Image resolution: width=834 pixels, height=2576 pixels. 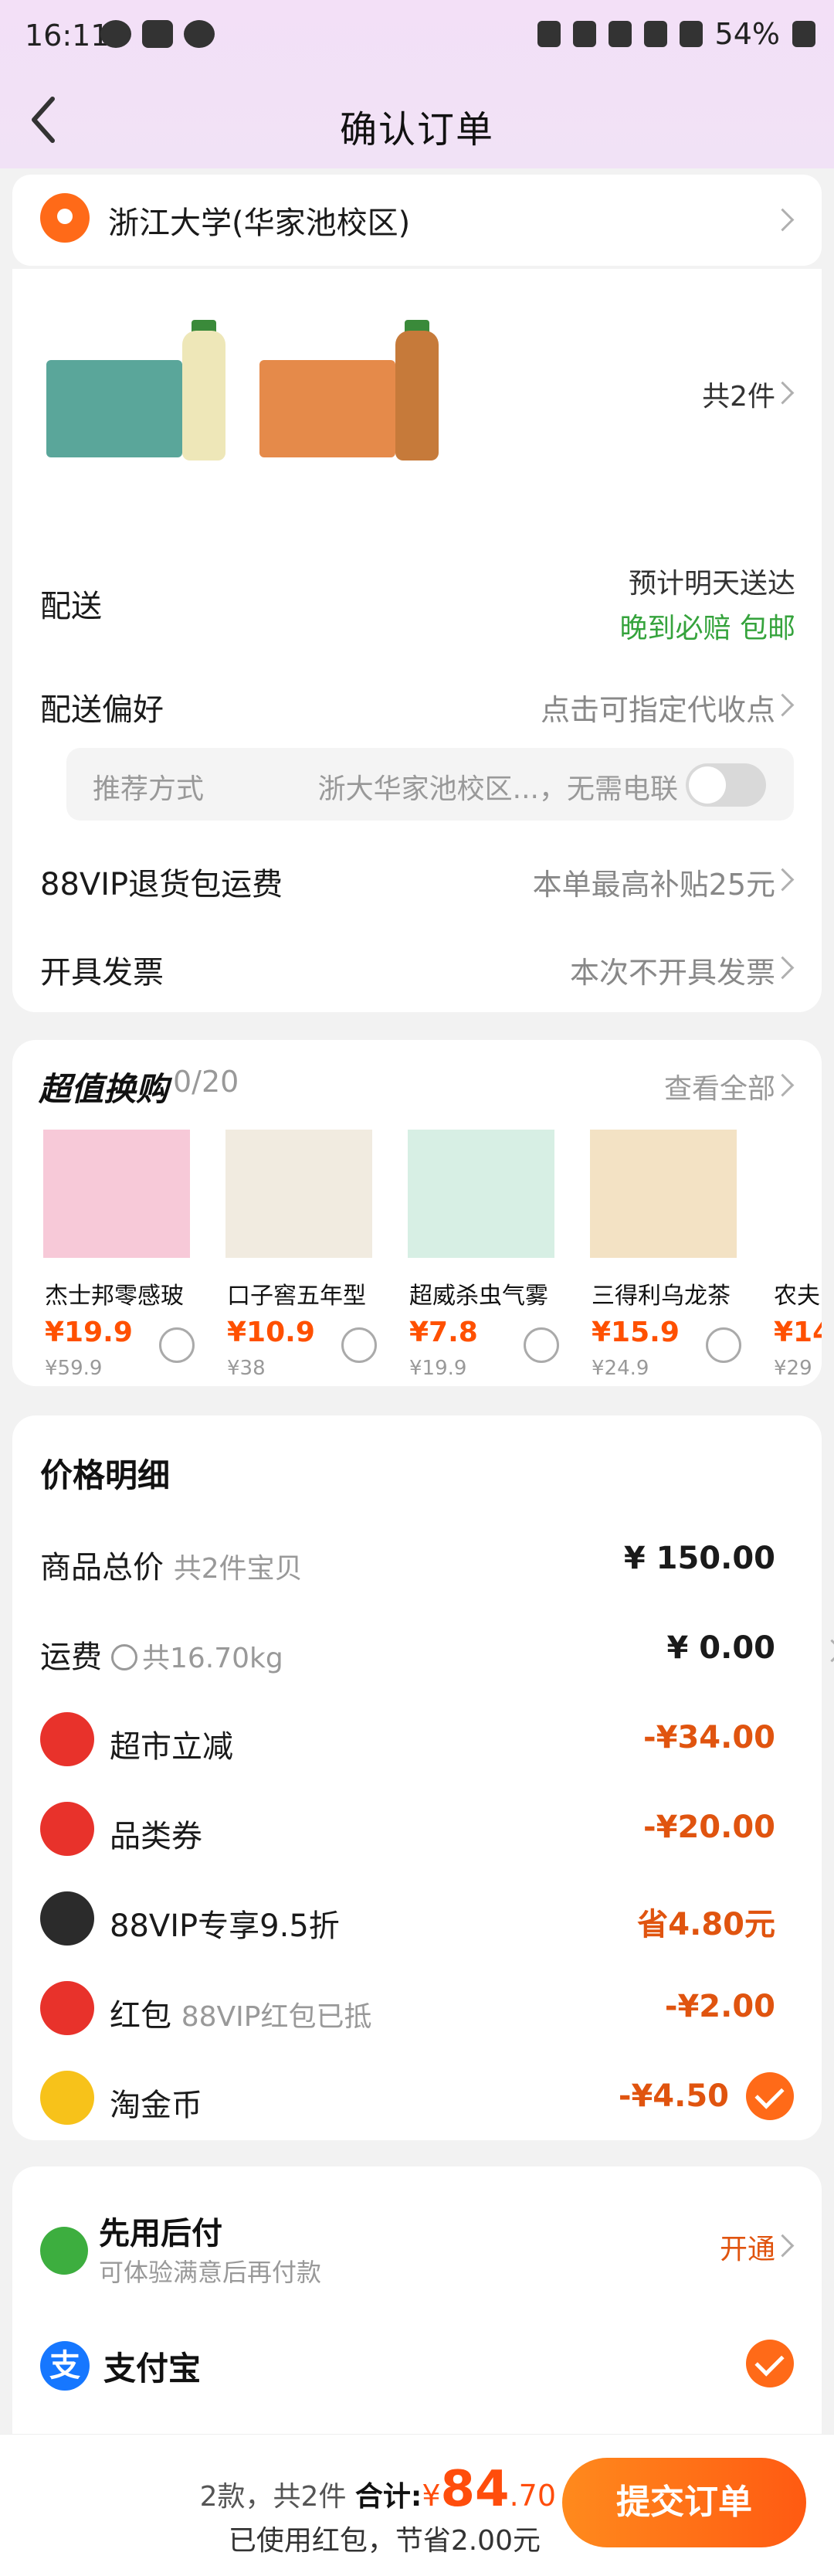 What do you see at coordinates (709, 1737) in the screenshot?
I see `supermarket-discount-value: -¥34.00` at bounding box center [709, 1737].